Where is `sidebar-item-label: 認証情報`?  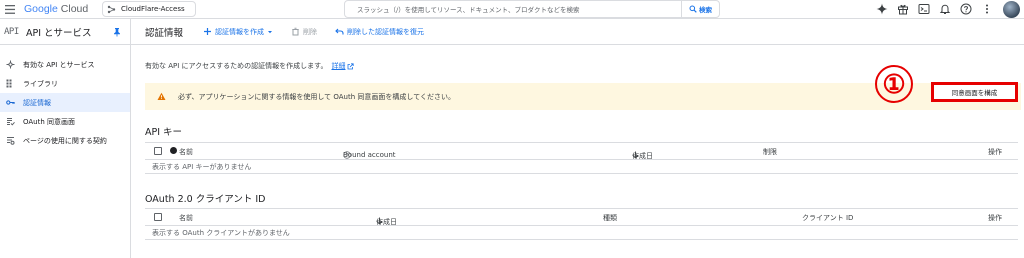
sidebar-item-label: 認証情報 is located at coordinates (37, 102).